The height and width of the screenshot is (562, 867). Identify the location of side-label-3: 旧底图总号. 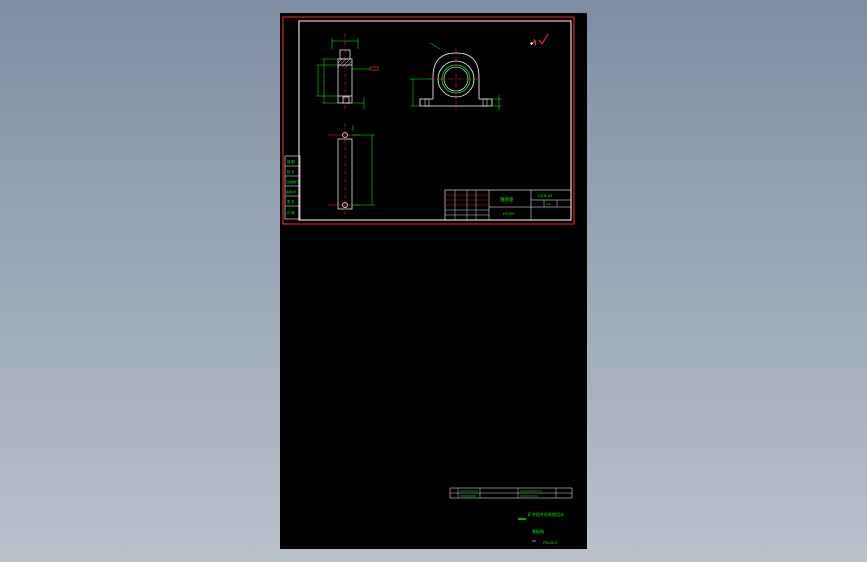
(292, 182).